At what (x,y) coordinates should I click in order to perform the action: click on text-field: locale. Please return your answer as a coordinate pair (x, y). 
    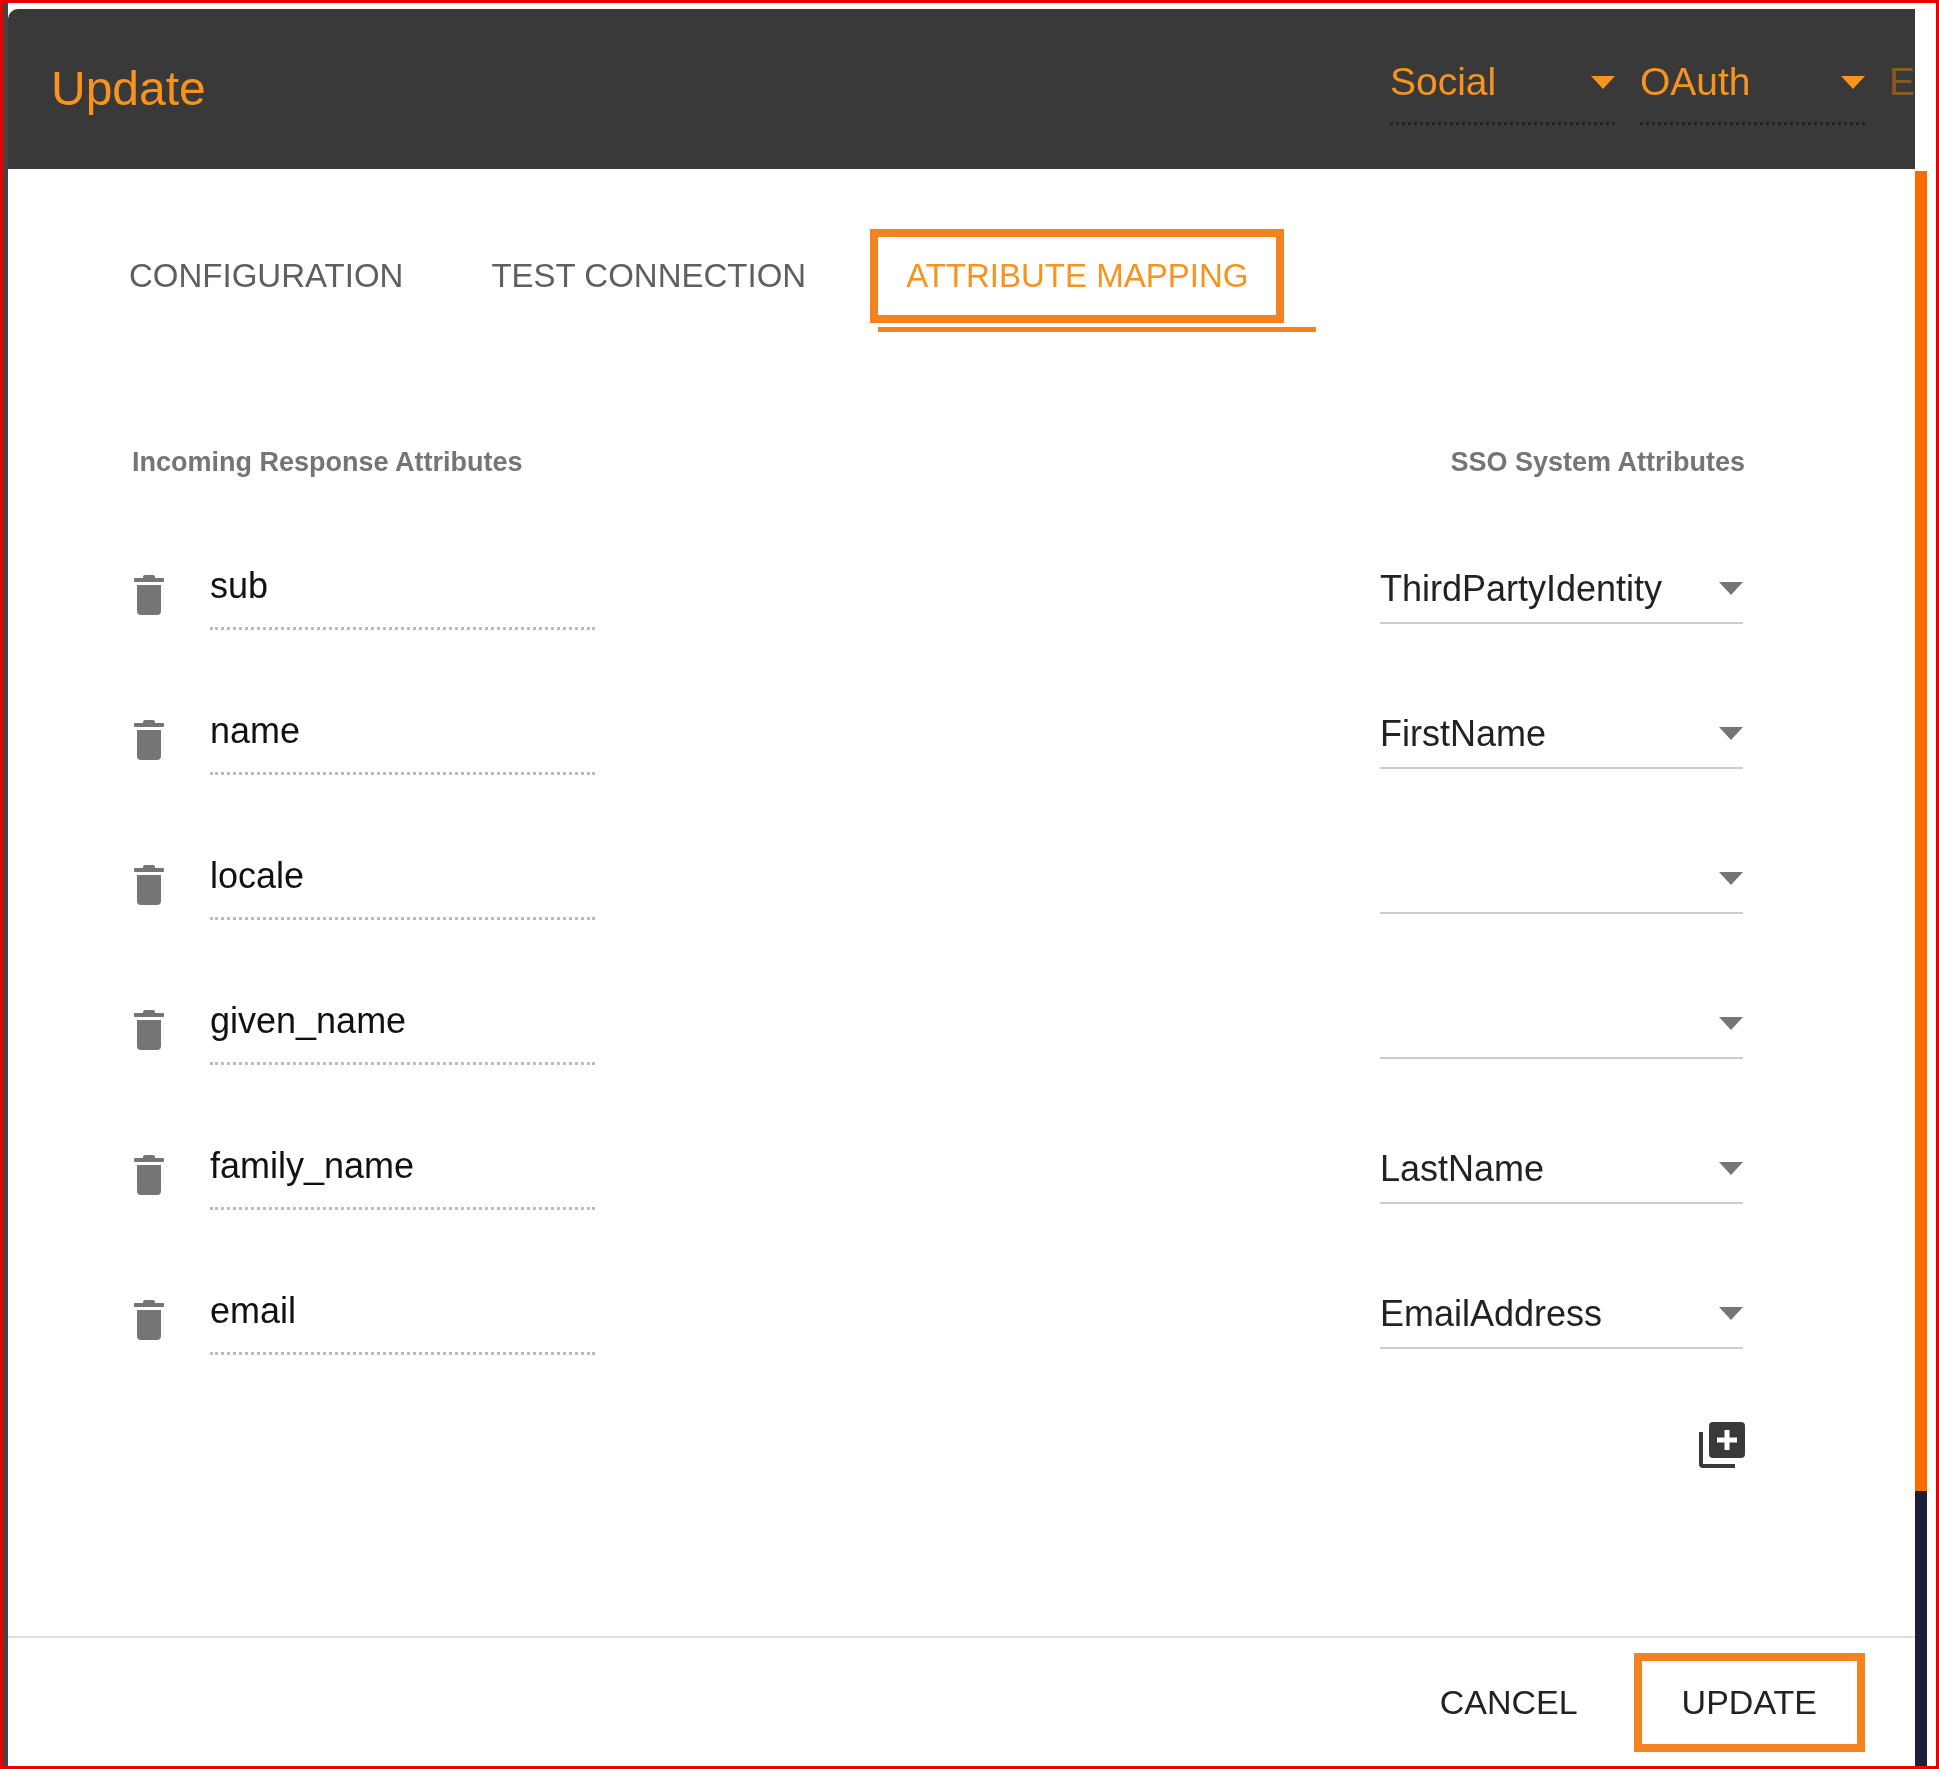
    Looking at the image, I should click on (402, 884).